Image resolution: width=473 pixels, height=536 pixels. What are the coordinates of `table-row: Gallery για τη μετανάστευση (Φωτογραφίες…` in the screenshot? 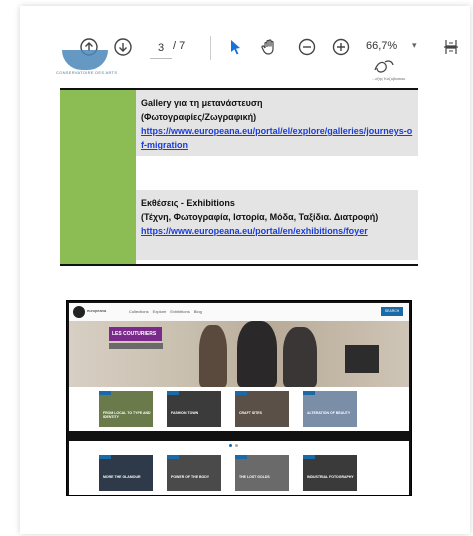 It's located at (277, 123).